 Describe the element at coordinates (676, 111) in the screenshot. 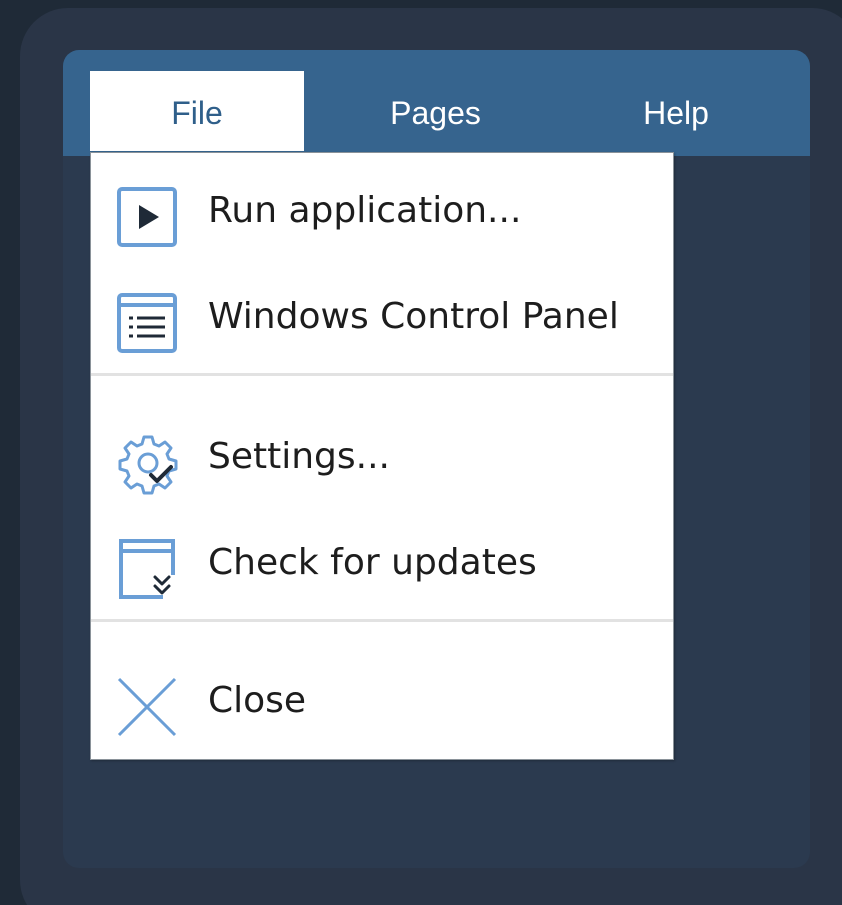

I see `menu-help: Help` at that location.